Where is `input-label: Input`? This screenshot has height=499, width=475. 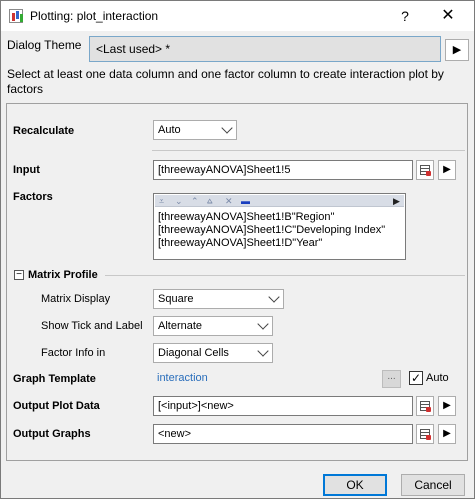
input-label: Input is located at coordinates (26, 170).